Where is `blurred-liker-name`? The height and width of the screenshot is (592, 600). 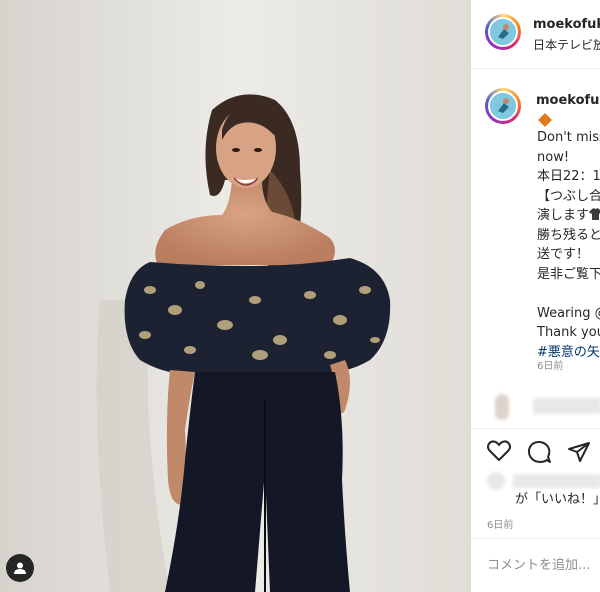
blurred-liker-name is located at coordinates (556, 481).